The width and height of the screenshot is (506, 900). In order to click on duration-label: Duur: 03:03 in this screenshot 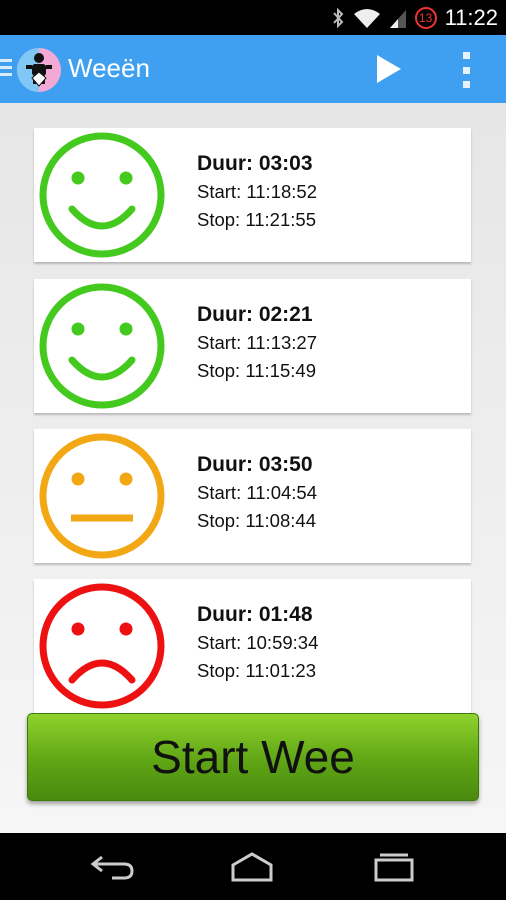, I will do `click(255, 163)`.